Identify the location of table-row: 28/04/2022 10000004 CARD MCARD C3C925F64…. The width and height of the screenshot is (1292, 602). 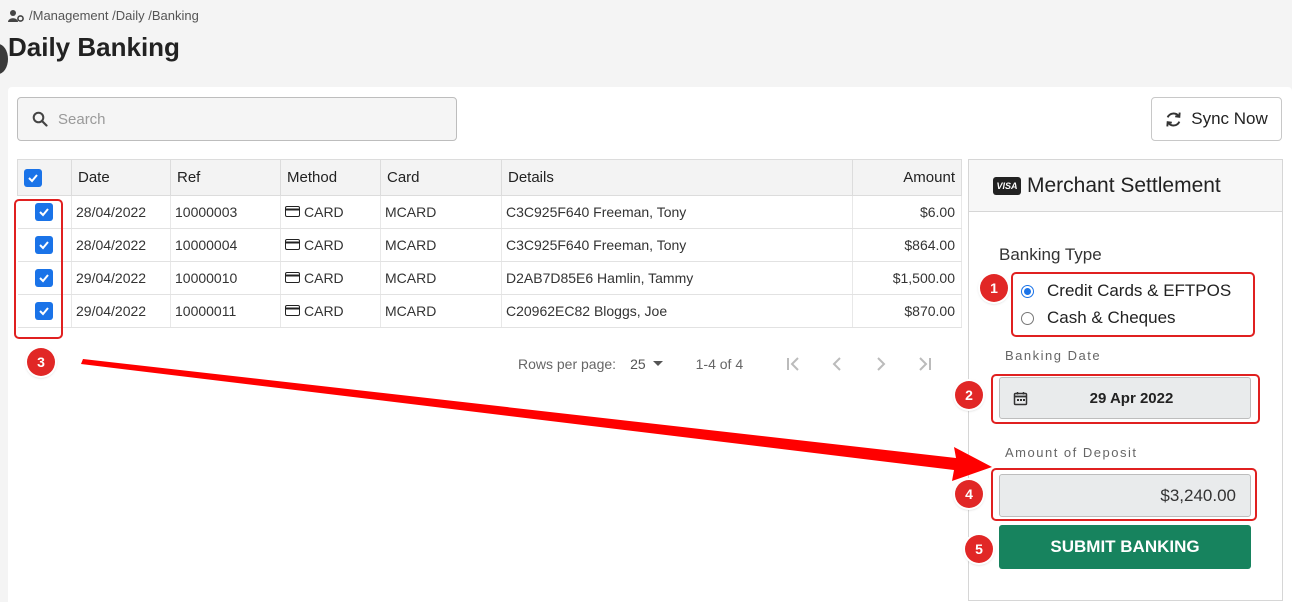
(489, 245).